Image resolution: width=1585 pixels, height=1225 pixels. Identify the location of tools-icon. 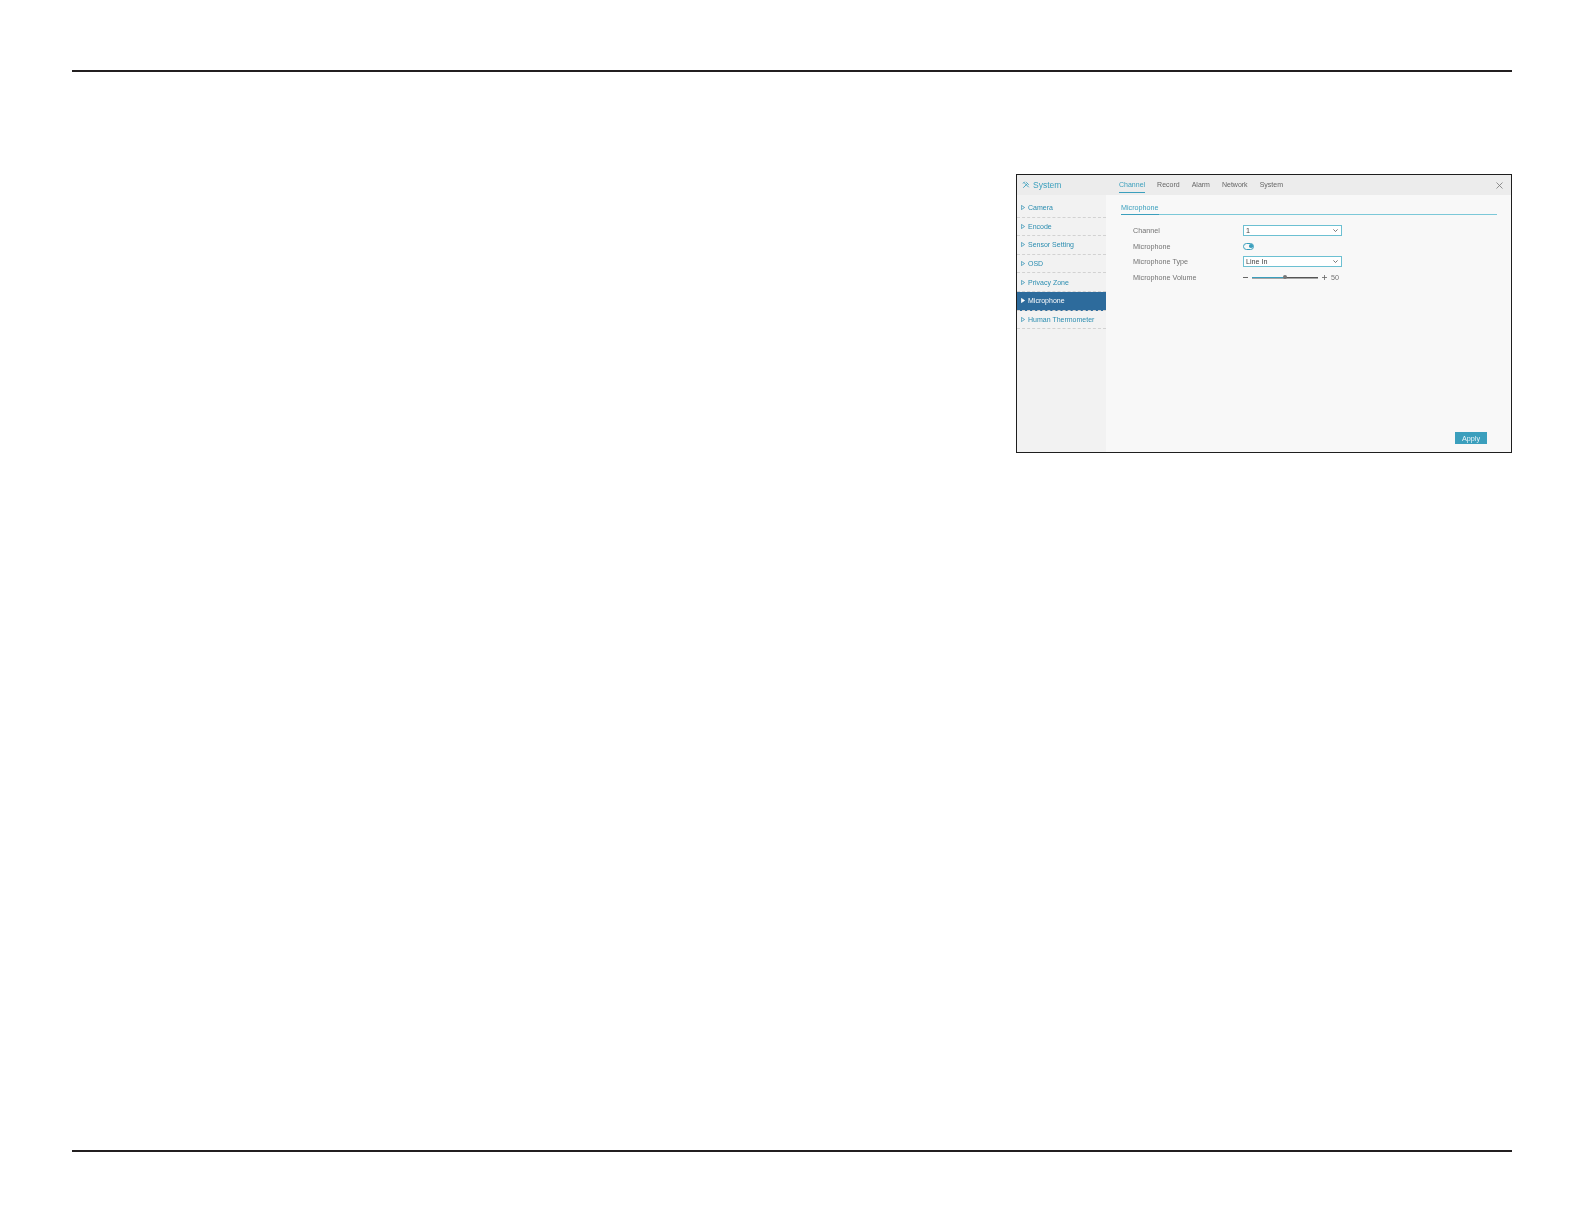
(1026, 185).